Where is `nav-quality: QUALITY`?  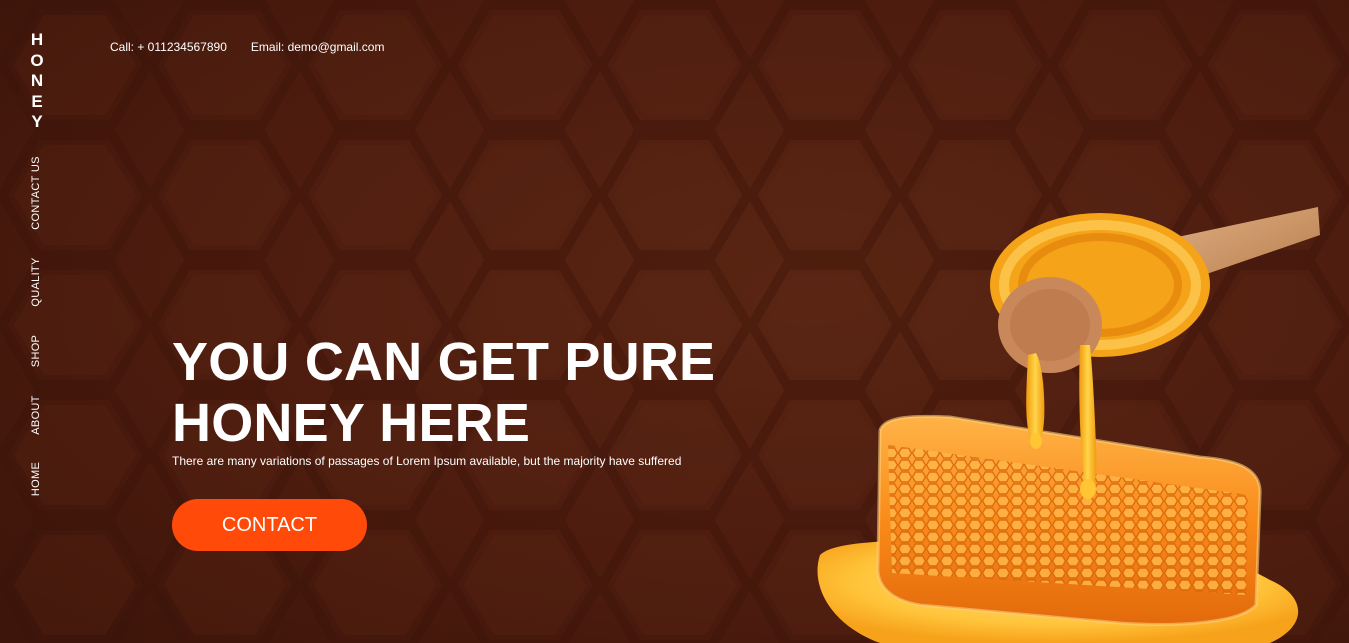 nav-quality: QUALITY is located at coordinates (36, 281).